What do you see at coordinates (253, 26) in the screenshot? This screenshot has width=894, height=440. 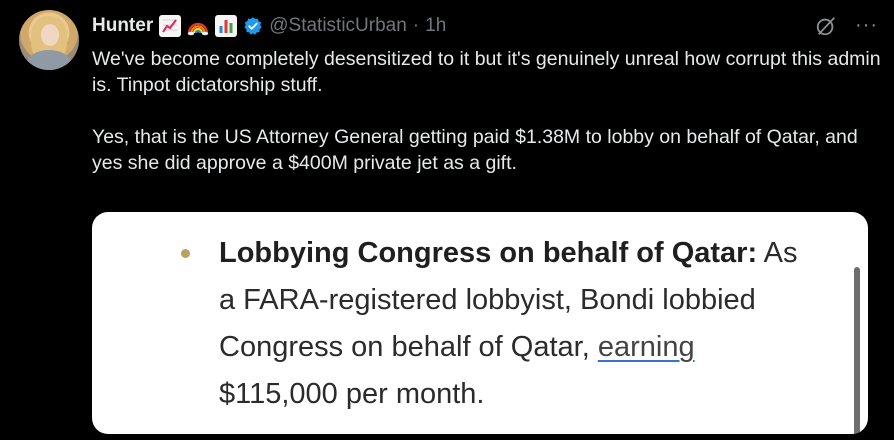 I see `verified-badge-icon` at bounding box center [253, 26].